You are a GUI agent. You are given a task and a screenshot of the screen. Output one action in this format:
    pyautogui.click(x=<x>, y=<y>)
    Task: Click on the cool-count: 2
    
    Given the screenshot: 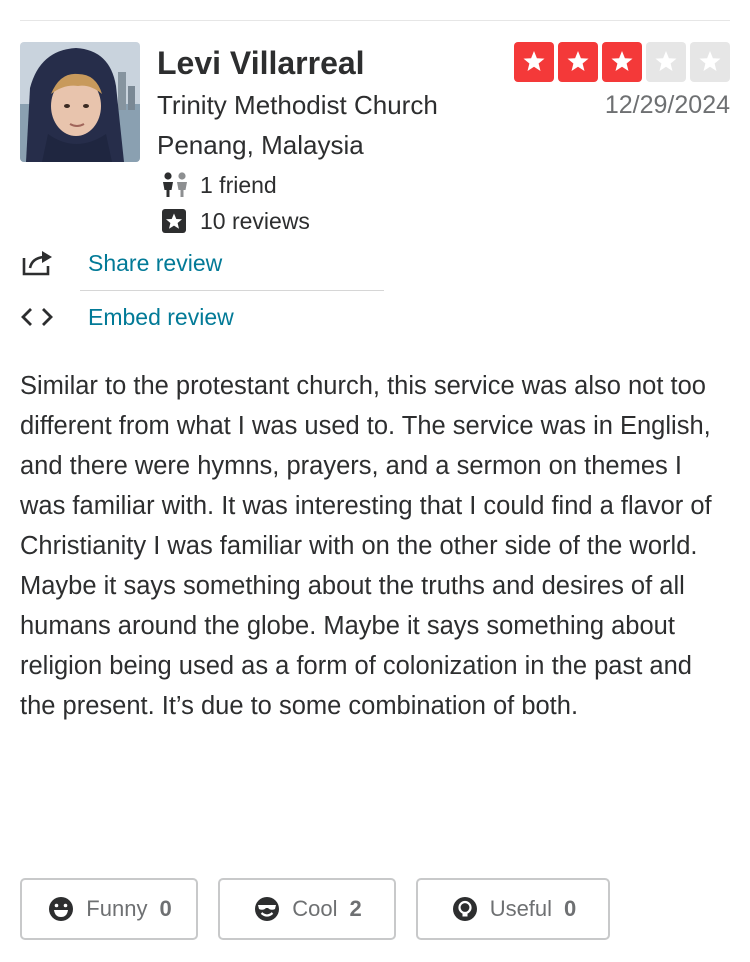 What is the action you would take?
    pyautogui.click(x=355, y=908)
    